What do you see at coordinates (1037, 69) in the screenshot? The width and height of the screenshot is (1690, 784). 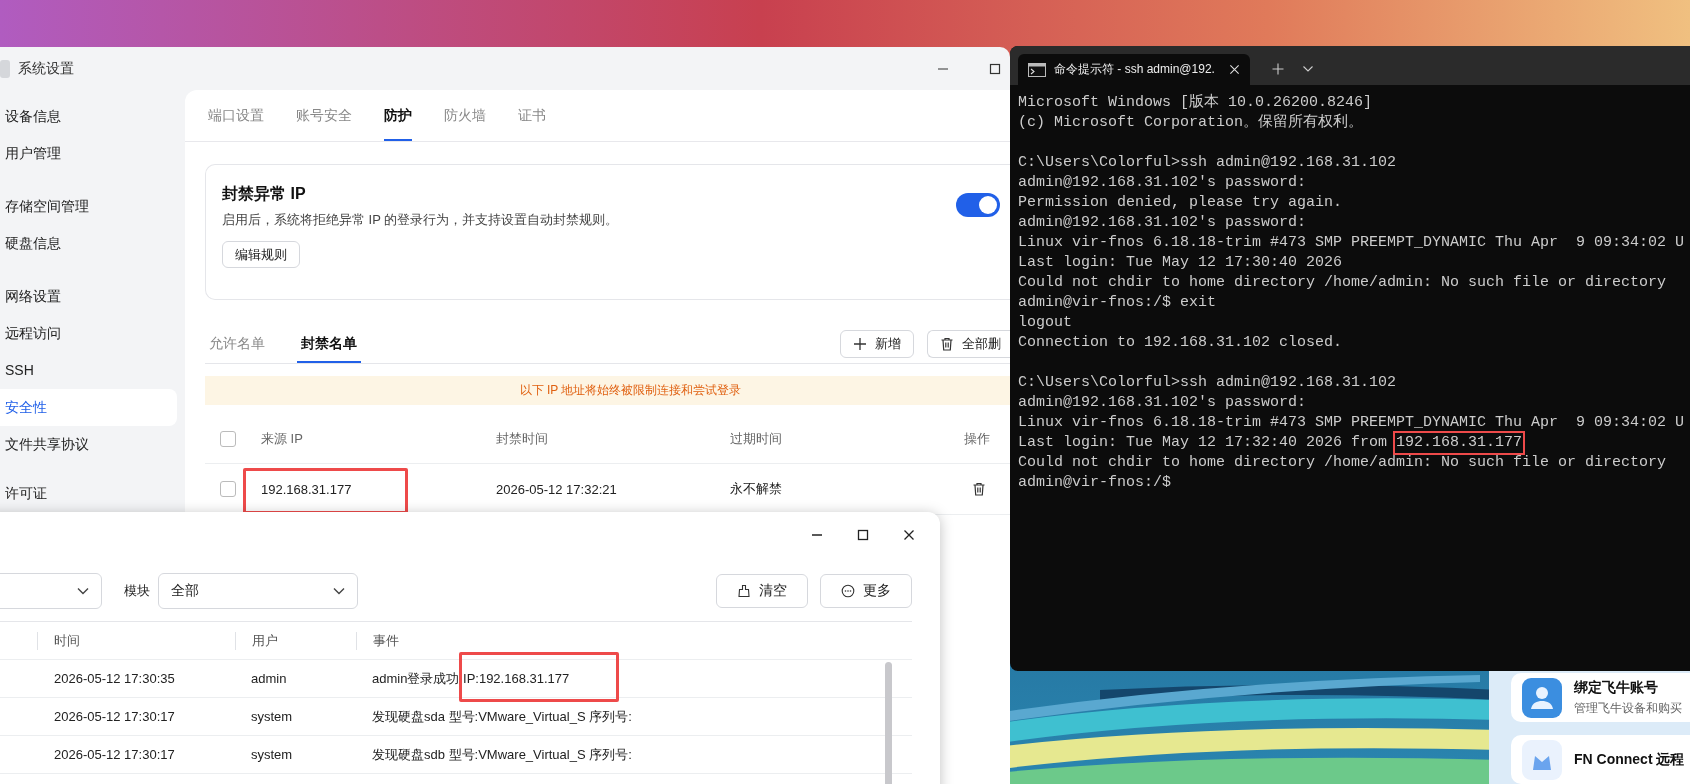 I see `terminal-icon` at bounding box center [1037, 69].